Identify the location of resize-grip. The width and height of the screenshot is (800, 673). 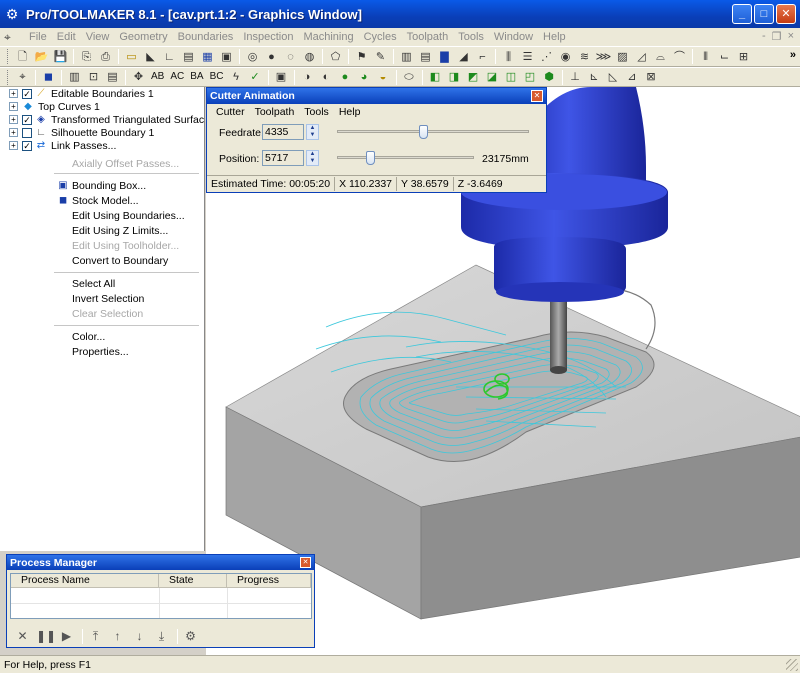
(792, 665).